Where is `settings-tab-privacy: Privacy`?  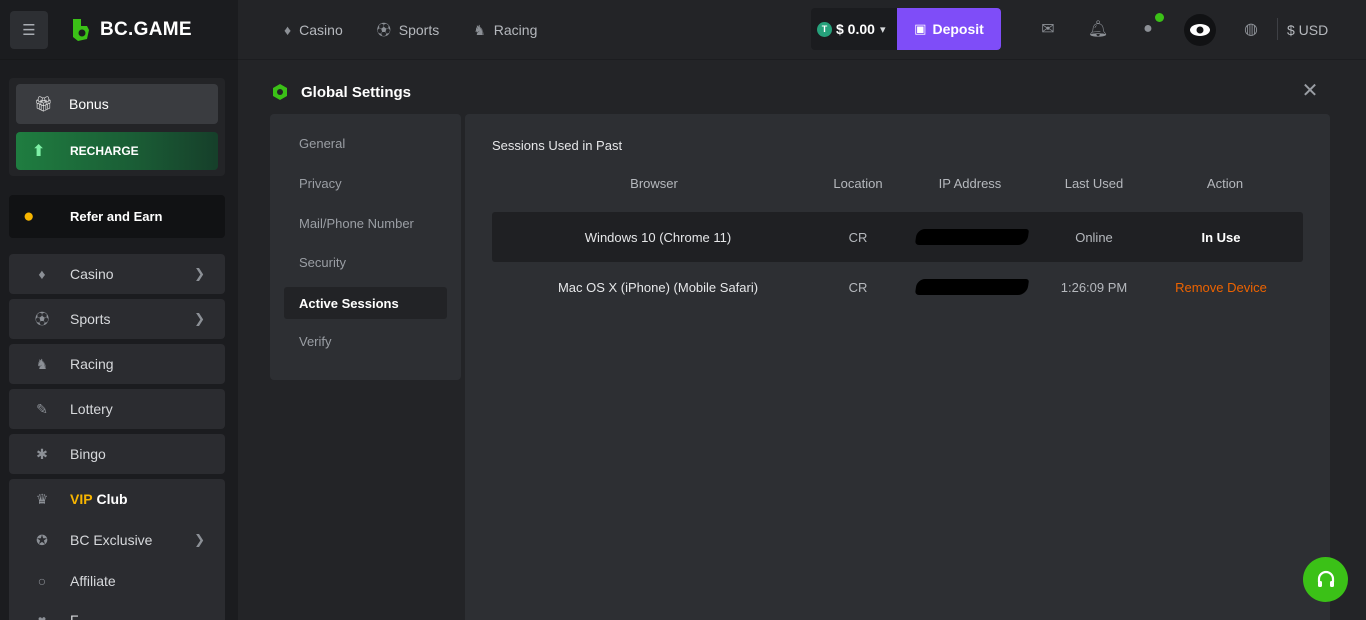
settings-tab-privacy: Privacy is located at coordinates (365, 183).